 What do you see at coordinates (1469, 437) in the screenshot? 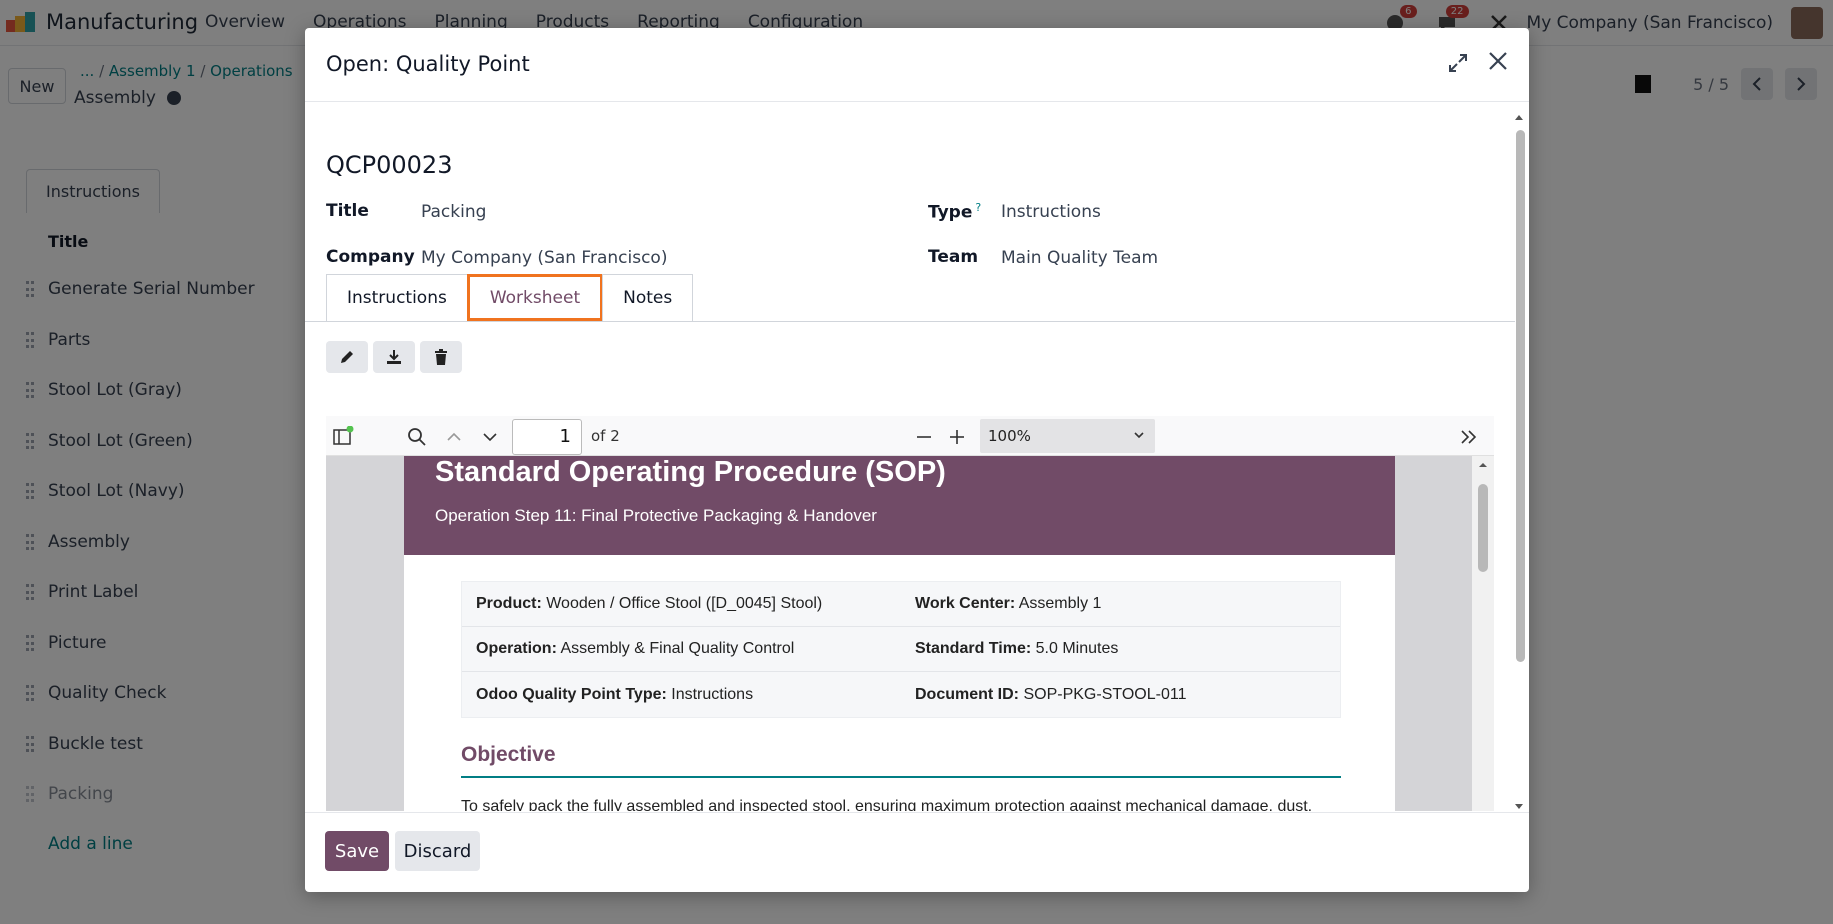
I see `double-chevron-right-icon` at bounding box center [1469, 437].